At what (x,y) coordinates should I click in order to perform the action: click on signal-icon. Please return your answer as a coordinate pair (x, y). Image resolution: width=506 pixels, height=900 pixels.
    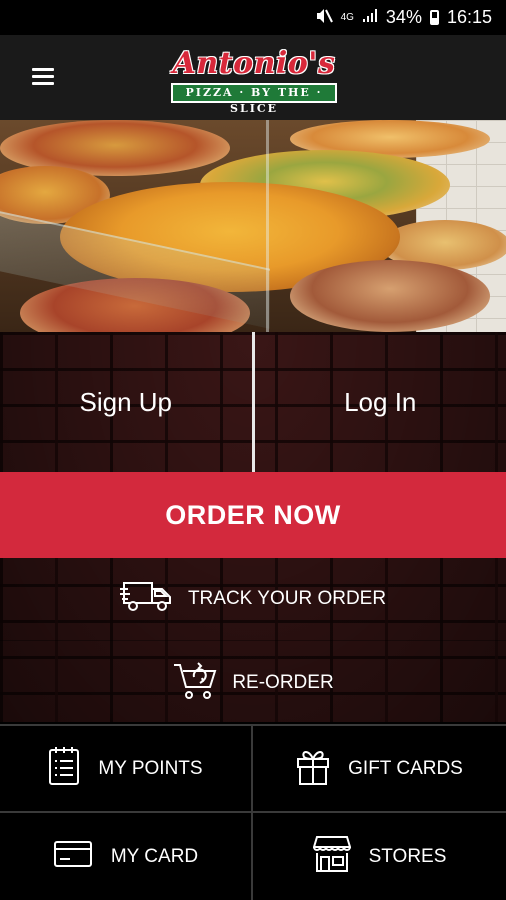
    Looking at the image, I should click on (370, 17).